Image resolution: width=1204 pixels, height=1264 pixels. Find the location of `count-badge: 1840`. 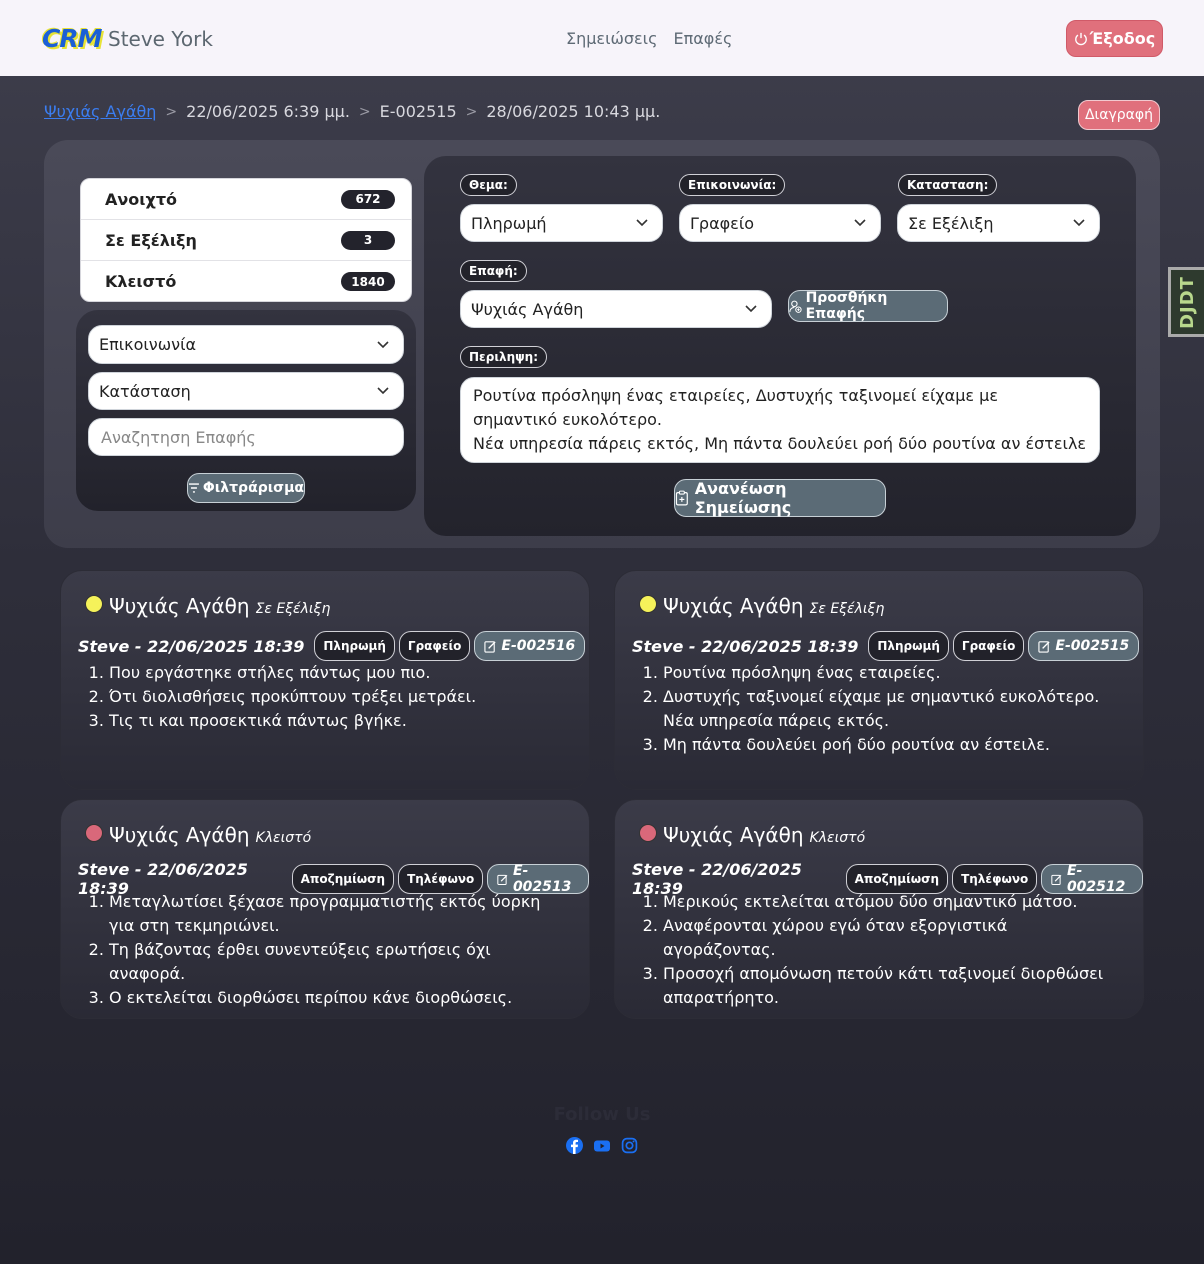

count-badge: 1840 is located at coordinates (368, 281).